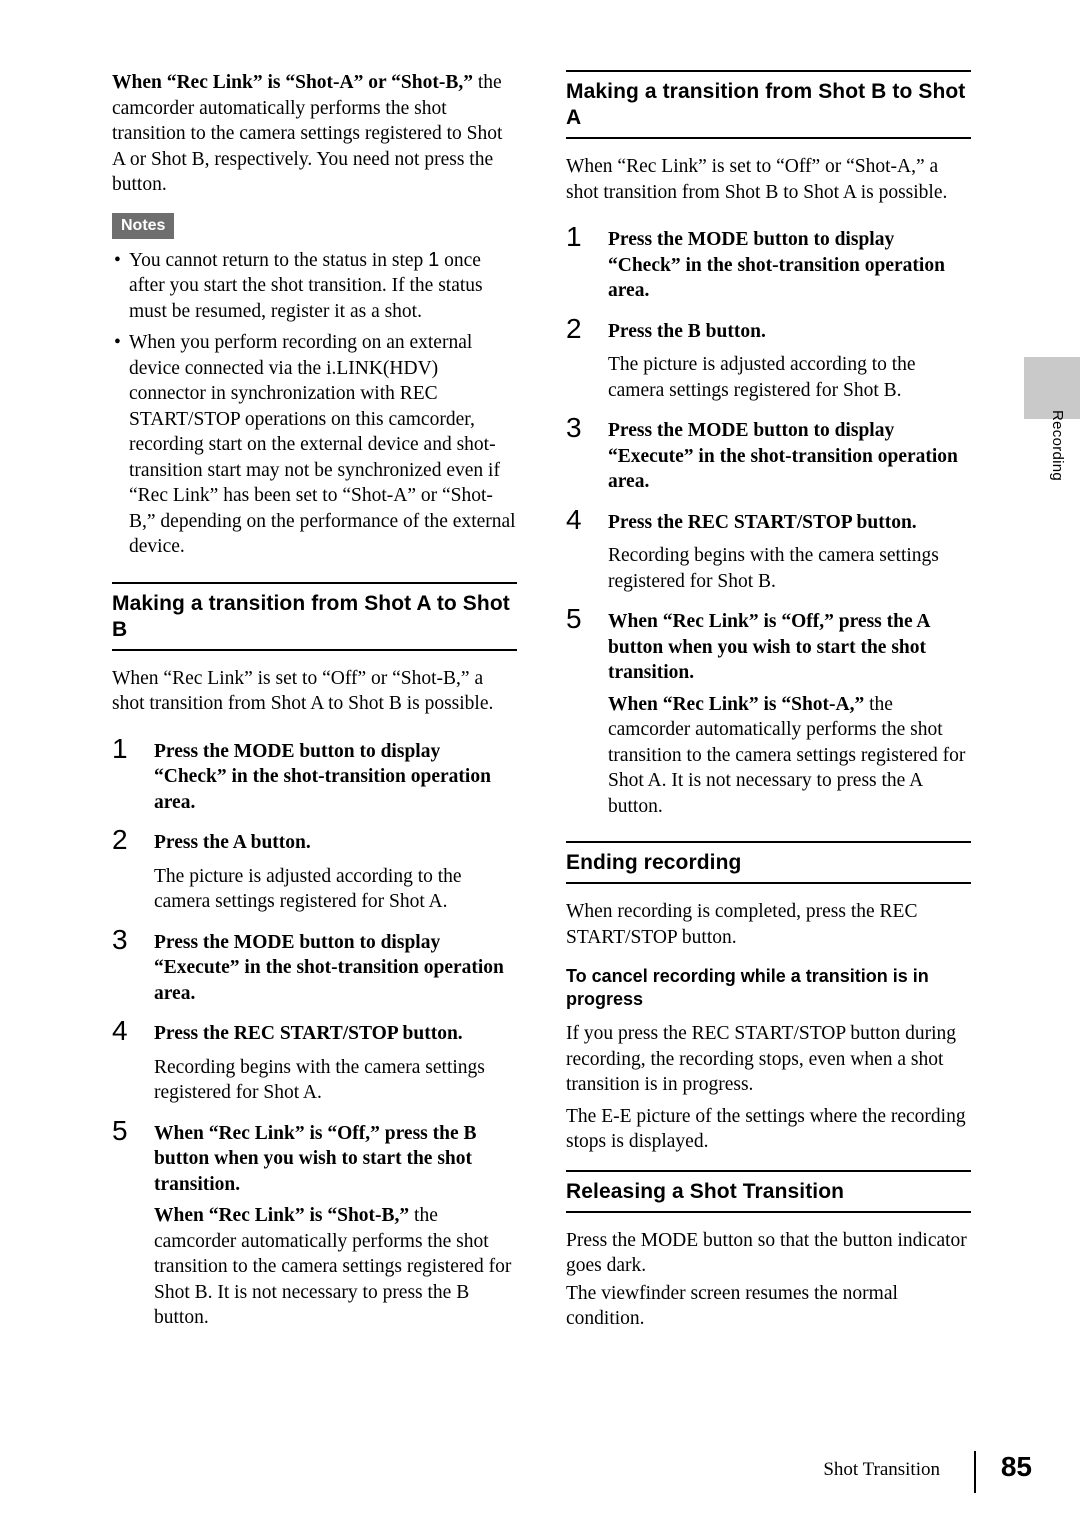 This screenshot has width=1080, height=1529. What do you see at coordinates (768, 329) in the screenshot?
I see `step-2: 2 Press the B button.` at bounding box center [768, 329].